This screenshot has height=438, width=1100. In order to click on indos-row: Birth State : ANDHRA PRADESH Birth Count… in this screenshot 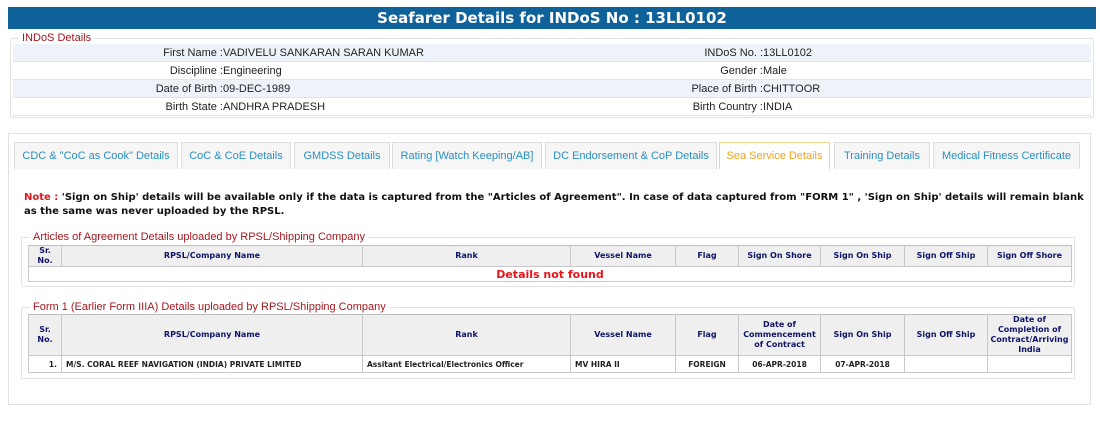, I will do `click(552, 107)`.